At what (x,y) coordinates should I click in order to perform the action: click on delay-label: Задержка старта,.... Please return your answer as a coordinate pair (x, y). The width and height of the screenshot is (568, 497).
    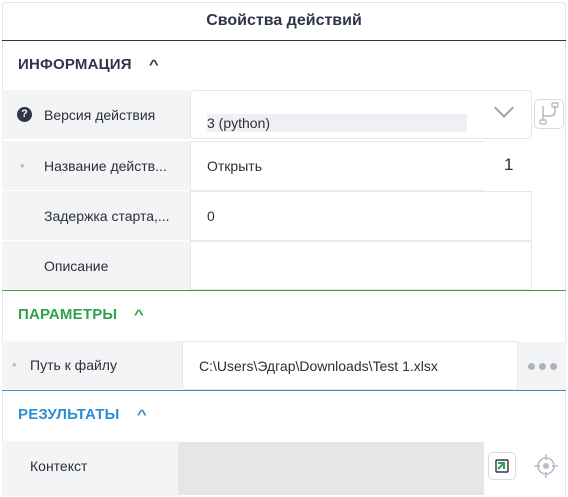
    Looking at the image, I should click on (107, 216).